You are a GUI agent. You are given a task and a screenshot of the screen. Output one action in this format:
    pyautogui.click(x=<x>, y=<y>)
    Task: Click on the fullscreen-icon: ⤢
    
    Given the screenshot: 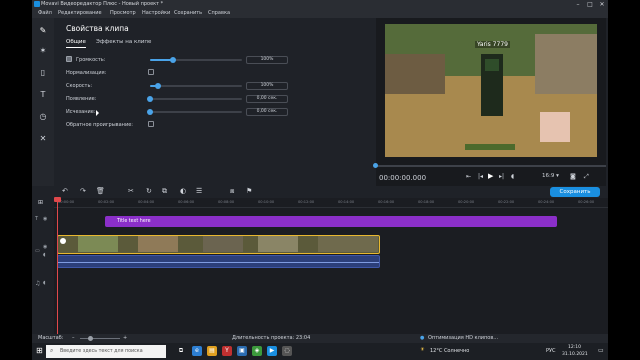 What is the action you would take?
    pyautogui.click(x=586, y=177)
    